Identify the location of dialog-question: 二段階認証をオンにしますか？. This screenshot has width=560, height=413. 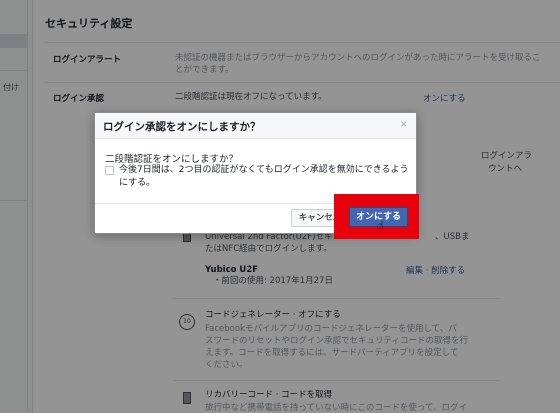
(172, 159).